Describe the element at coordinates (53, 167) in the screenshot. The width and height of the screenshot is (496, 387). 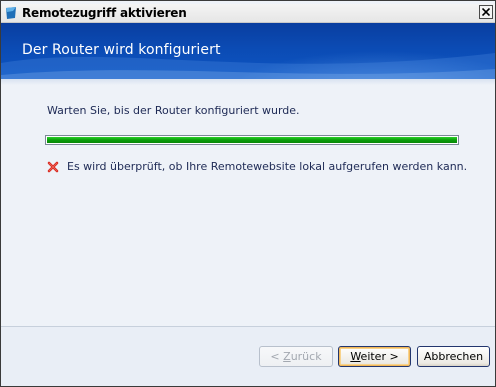
I see `error-x-icon` at that location.